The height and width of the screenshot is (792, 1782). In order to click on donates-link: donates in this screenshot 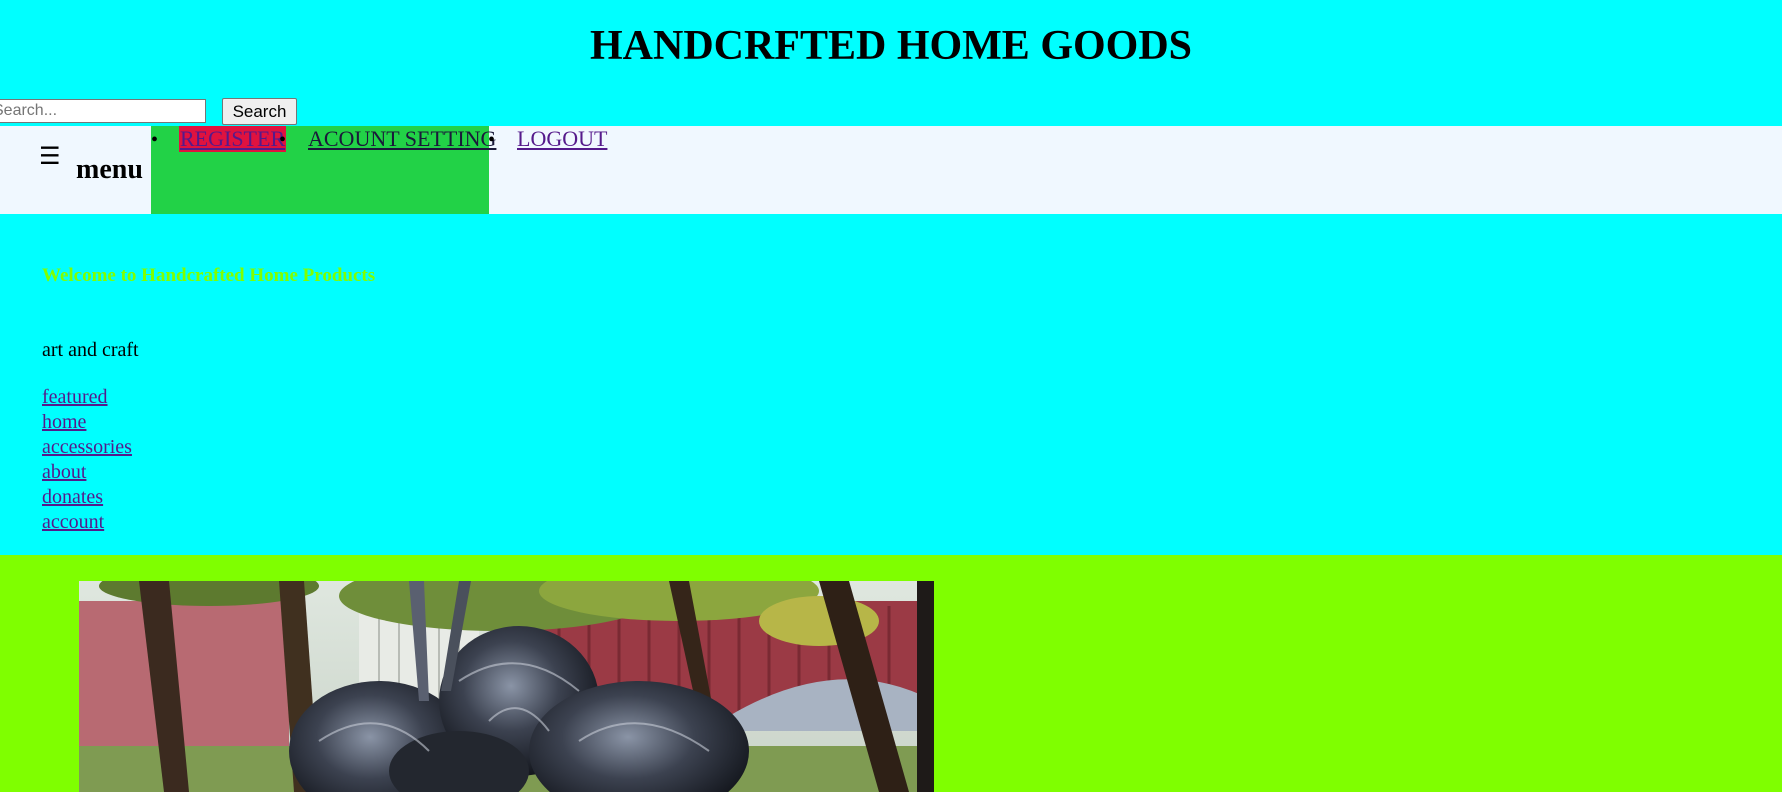, I will do `click(72, 497)`.